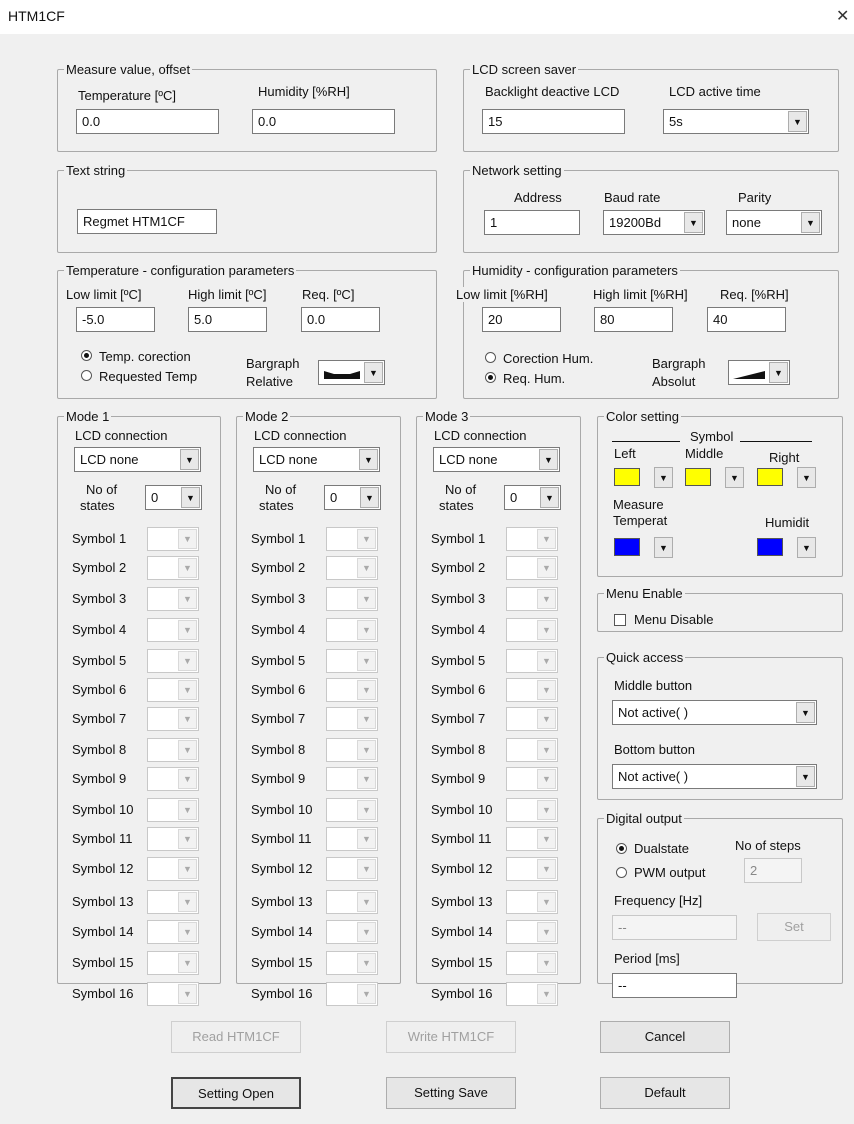  Describe the element at coordinates (643, 547) in the screenshot. I see `temperature-color-select: ▼` at that location.